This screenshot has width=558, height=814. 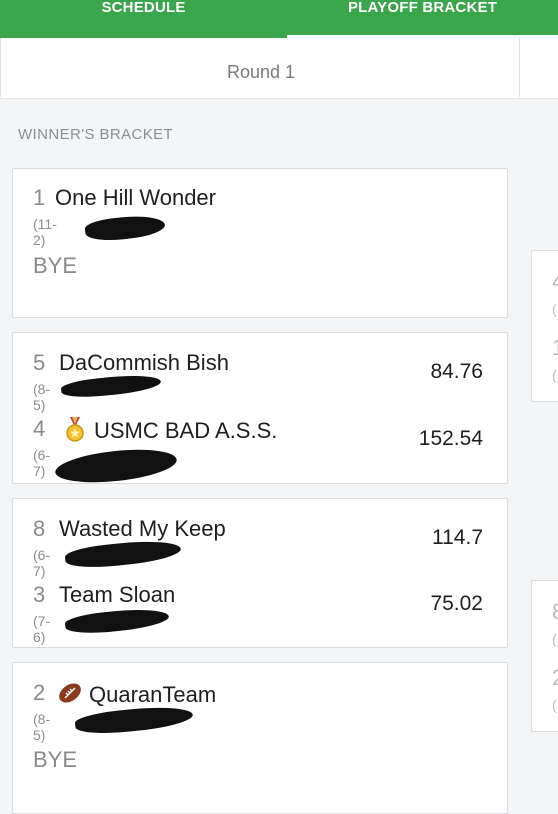 I want to click on medal-icon, so click(x=75, y=429).